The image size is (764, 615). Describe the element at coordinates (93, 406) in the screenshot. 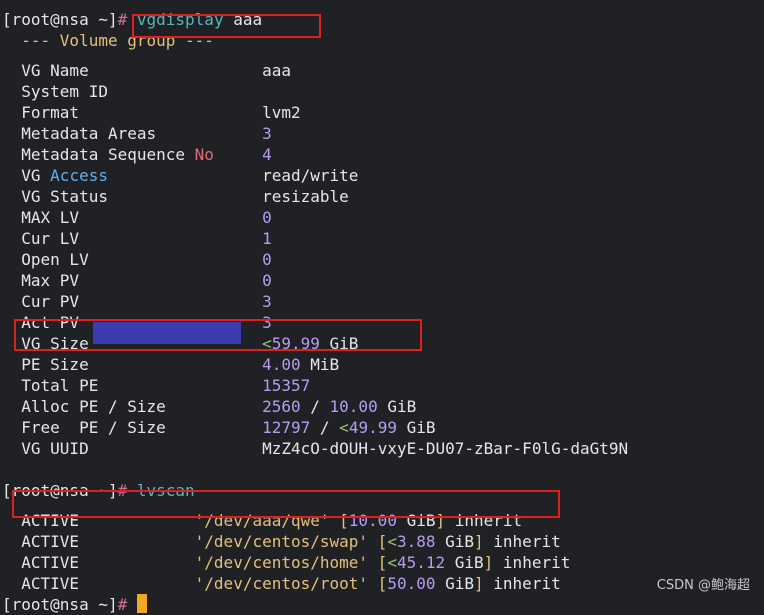

I see `vg-row-key: Alloc PE / Size` at that location.